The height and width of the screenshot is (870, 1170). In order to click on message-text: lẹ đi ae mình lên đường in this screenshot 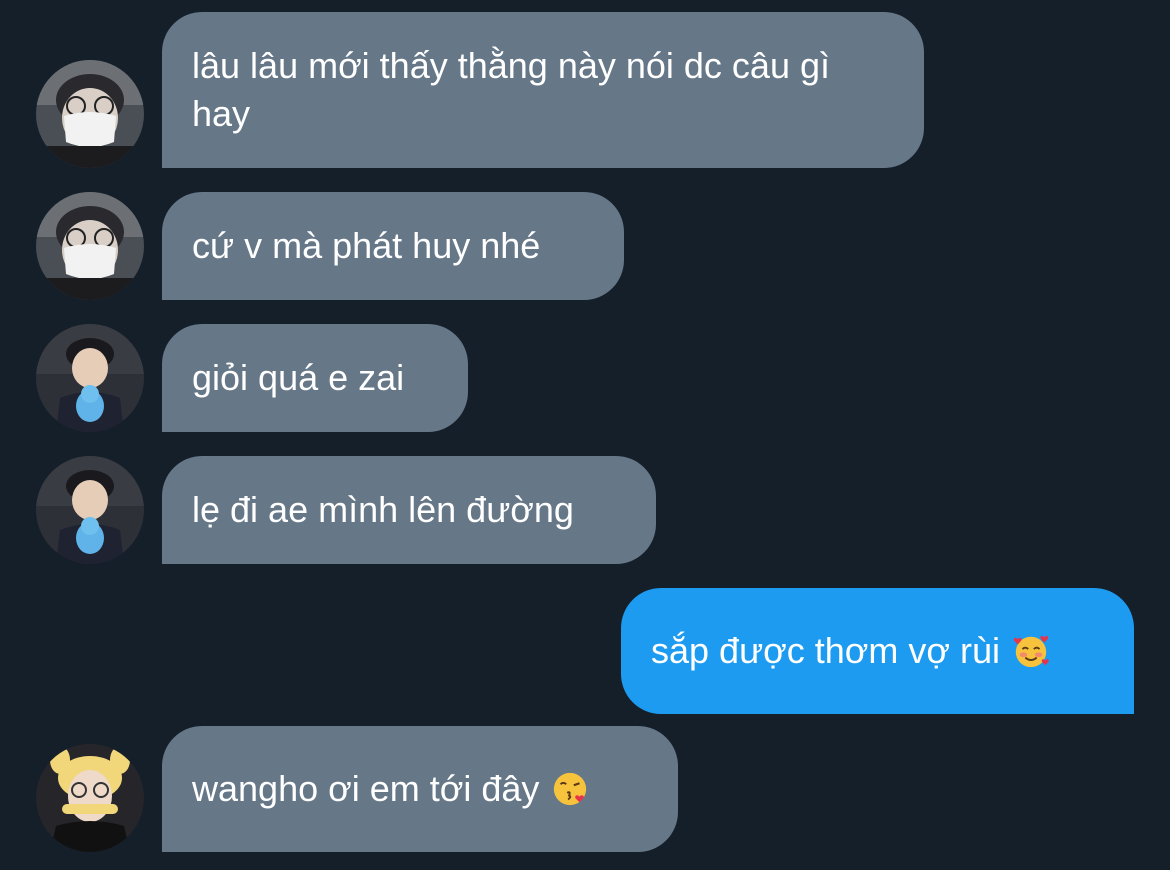, I will do `click(383, 509)`.